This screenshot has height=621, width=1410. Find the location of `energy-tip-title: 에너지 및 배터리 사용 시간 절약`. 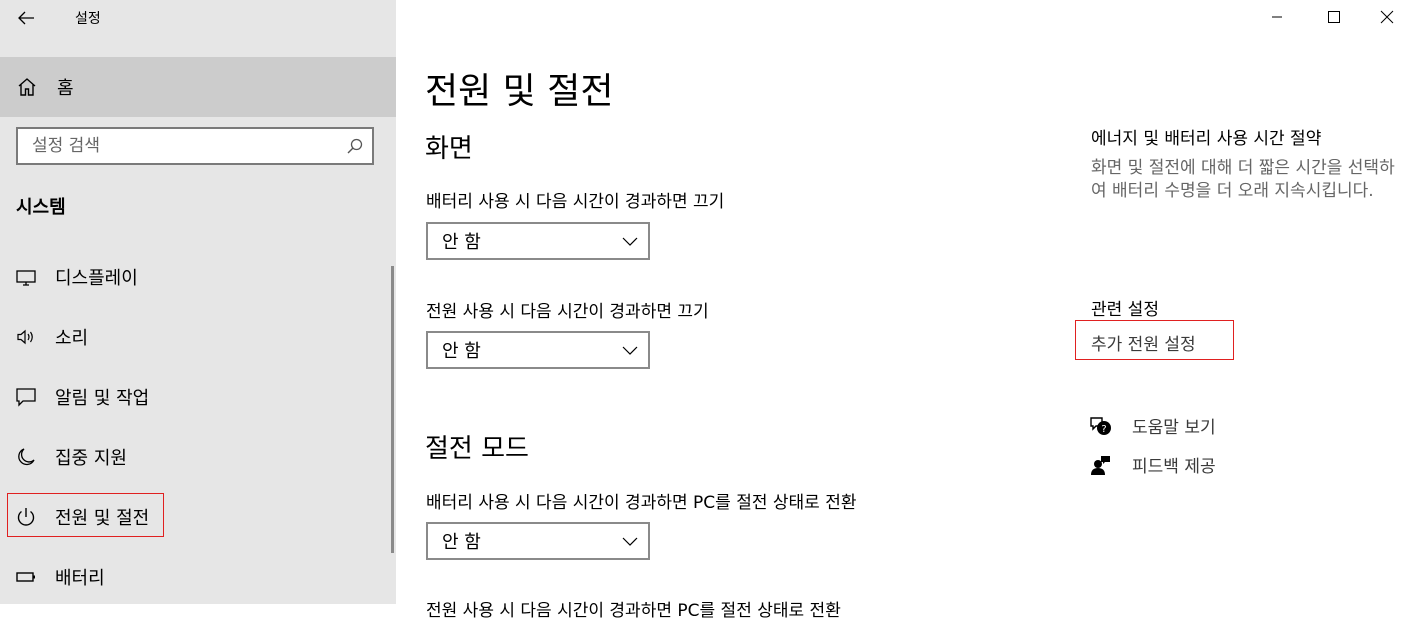

energy-tip-title: 에너지 및 배터리 사용 시간 절약 is located at coordinates (1206, 139).